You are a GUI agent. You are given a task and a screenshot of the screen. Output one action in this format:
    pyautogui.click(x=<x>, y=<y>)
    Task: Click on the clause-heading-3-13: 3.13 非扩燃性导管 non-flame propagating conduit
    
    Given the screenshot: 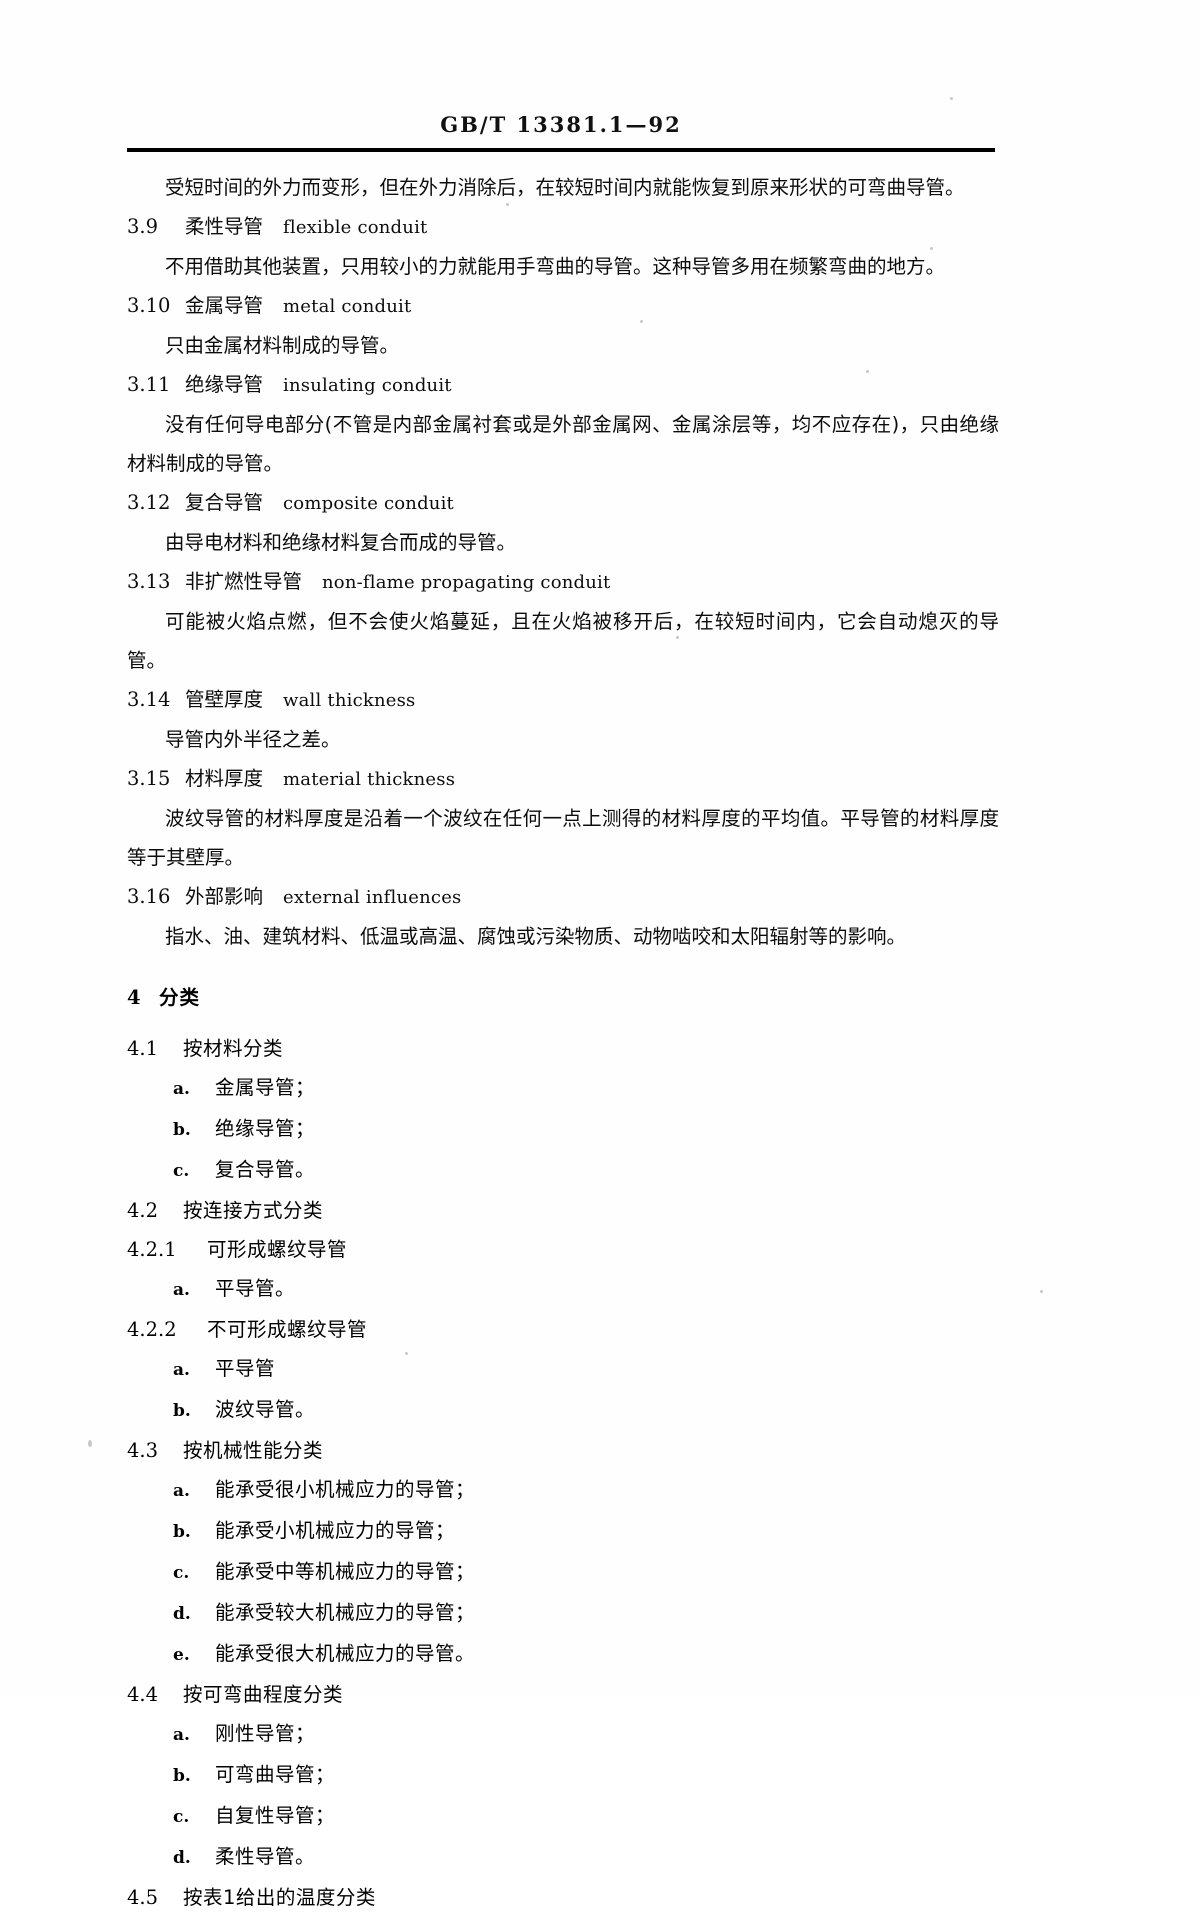 What is the action you would take?
    pyautogui.click(x=563, y=582)
    